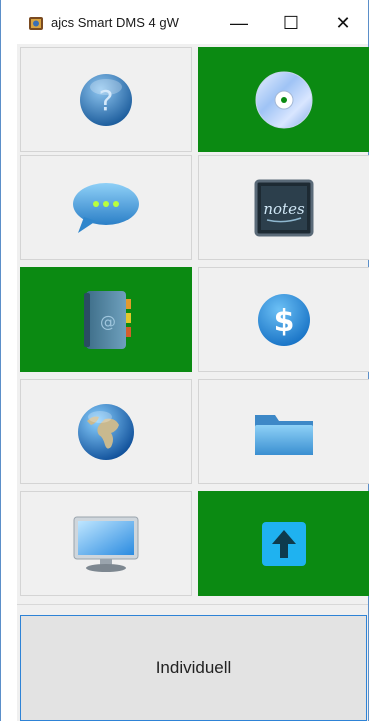 The height and width of the screenshot is (721, 369). Describe the element at coordinates (343, 23) in the screenshot. I see `close-button: ✕` at that location.